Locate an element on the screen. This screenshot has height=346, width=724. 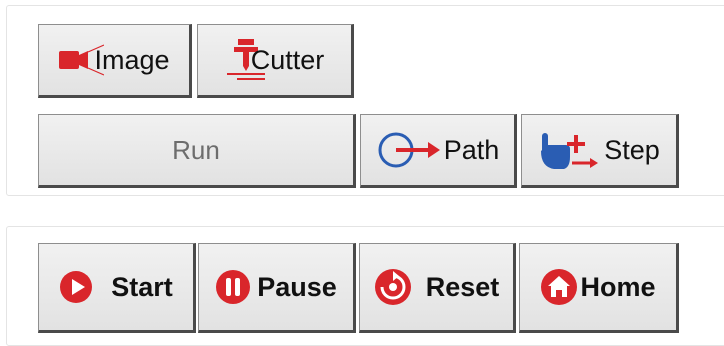
path-button: Path is located at coordinates (438, 151).